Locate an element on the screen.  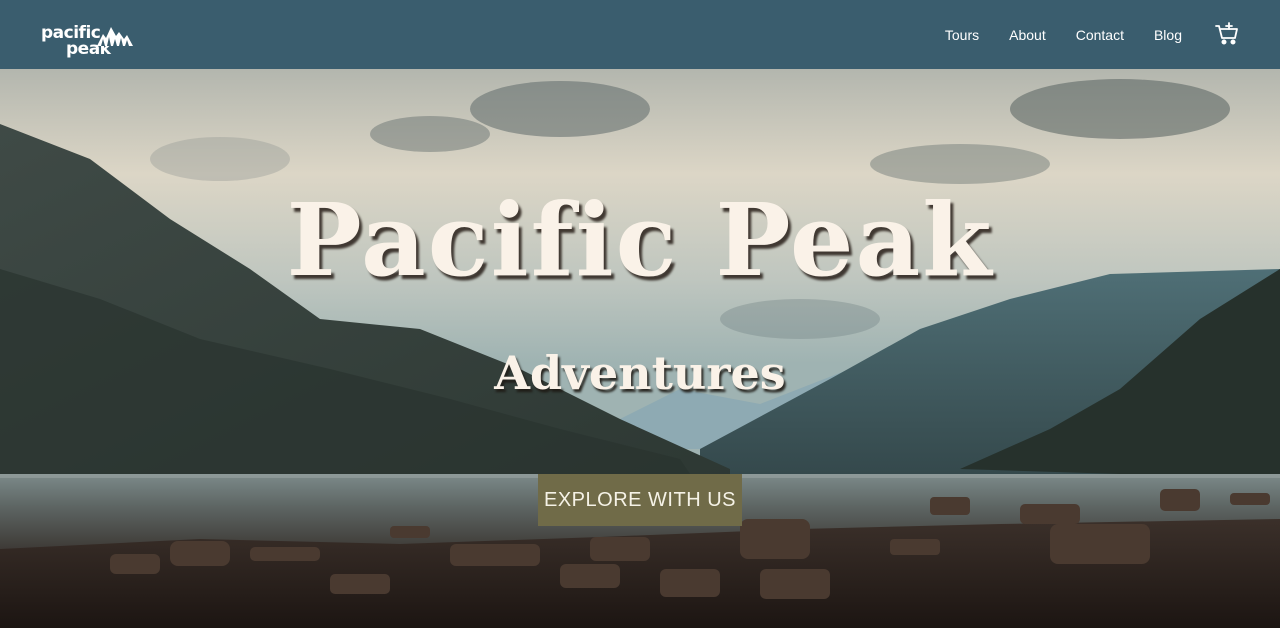
hero-title: Pacific Peak is located at coordinates (640, 240).